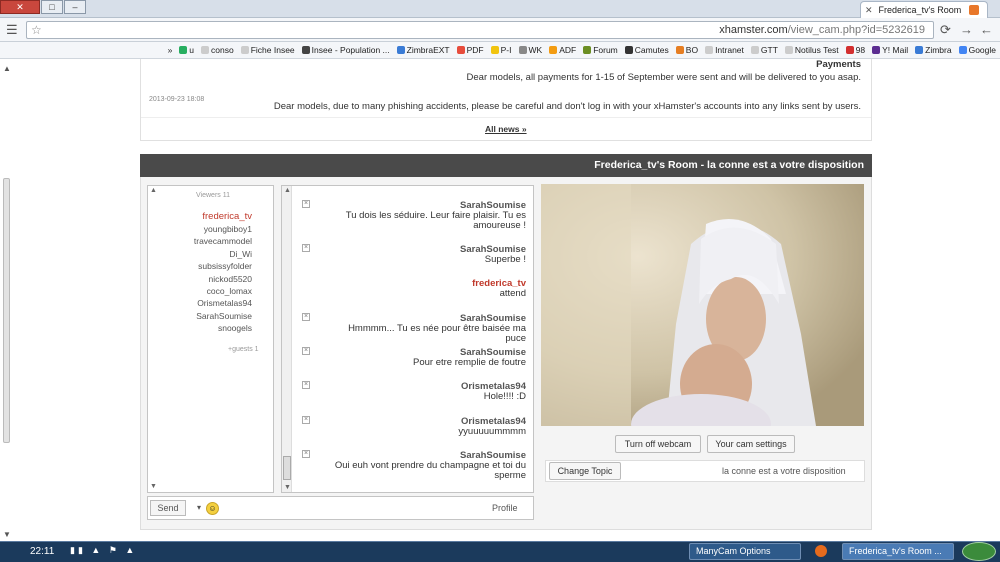 Image resolution: width=1000 pixels, height=562 pixels. I want to click on chat-scrollbar, so click(287, 339).